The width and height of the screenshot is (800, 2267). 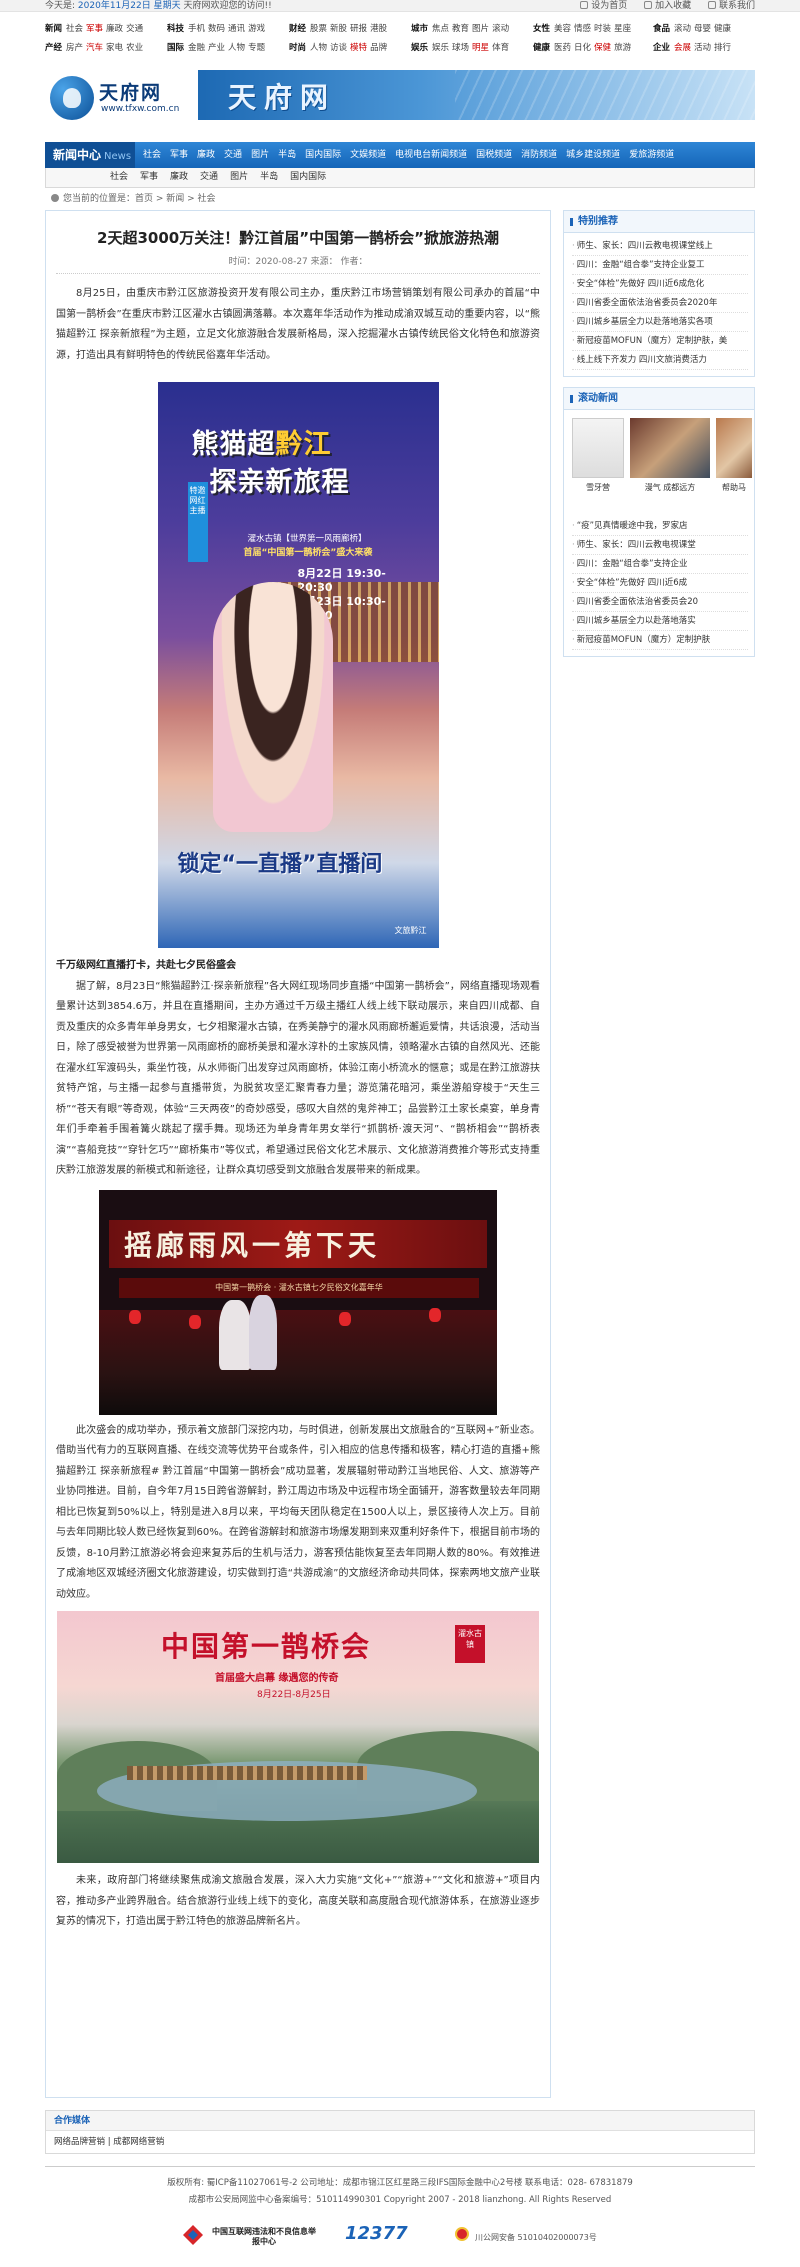 What do you see at coordinates (661, 29) in the screenshot?
I see `channel-head: 食品` at bounding box center [661, 29].